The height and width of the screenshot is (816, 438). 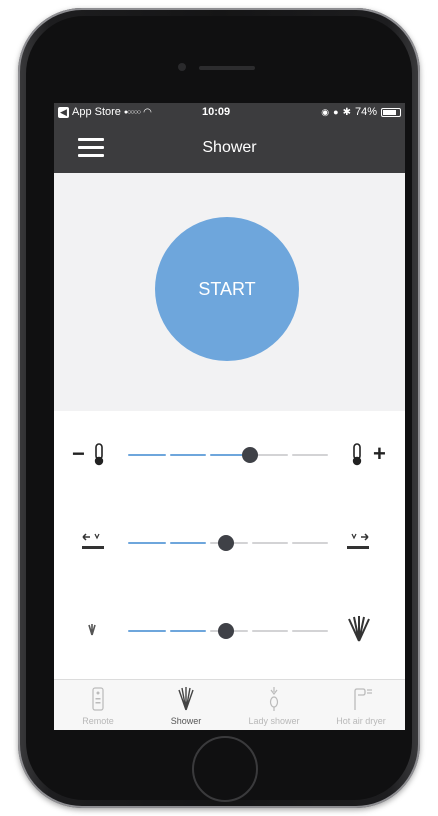 I want to click on status-carrier: App Store, so click(x=96, y=112).